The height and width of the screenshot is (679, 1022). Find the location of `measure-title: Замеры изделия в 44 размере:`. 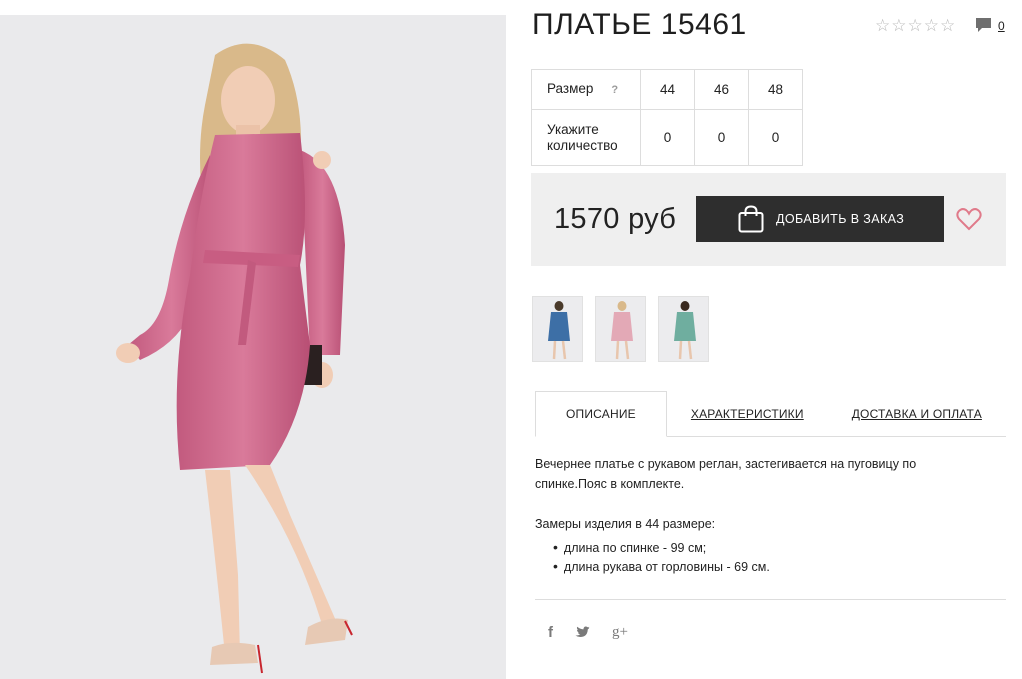

measure-title: Замеры изделия в 44 размере: is located at coordinates (625, 524).